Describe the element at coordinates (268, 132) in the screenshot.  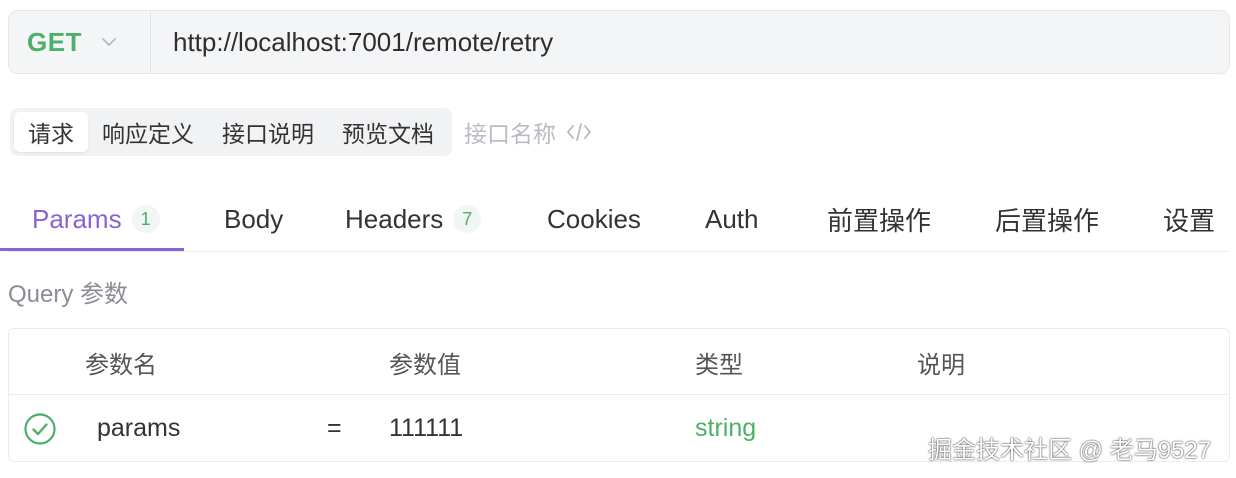
I see `segment-api-description: 接口说明` at that location.